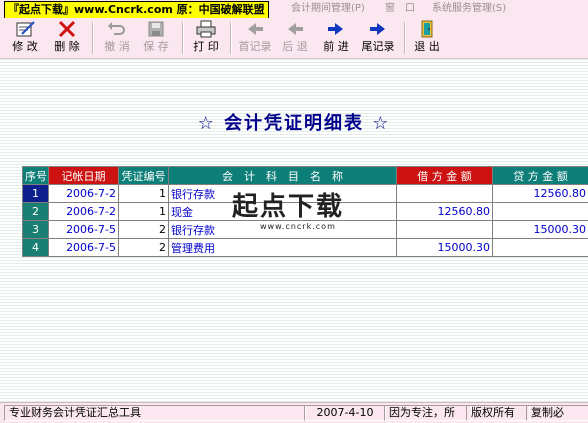 The height and width of the screenshot is (423, 588). What do you see at coordinates (295, 47) in the screenshot?
I see `prev-label: 后 退` at bounding box center [295, 47].